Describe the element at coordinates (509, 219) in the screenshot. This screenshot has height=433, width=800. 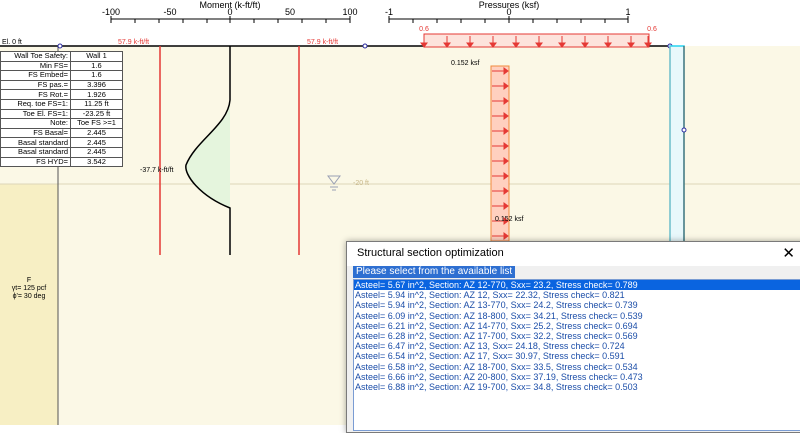
I see `pressure-bottom-label: 0.152 ksf` at that location.